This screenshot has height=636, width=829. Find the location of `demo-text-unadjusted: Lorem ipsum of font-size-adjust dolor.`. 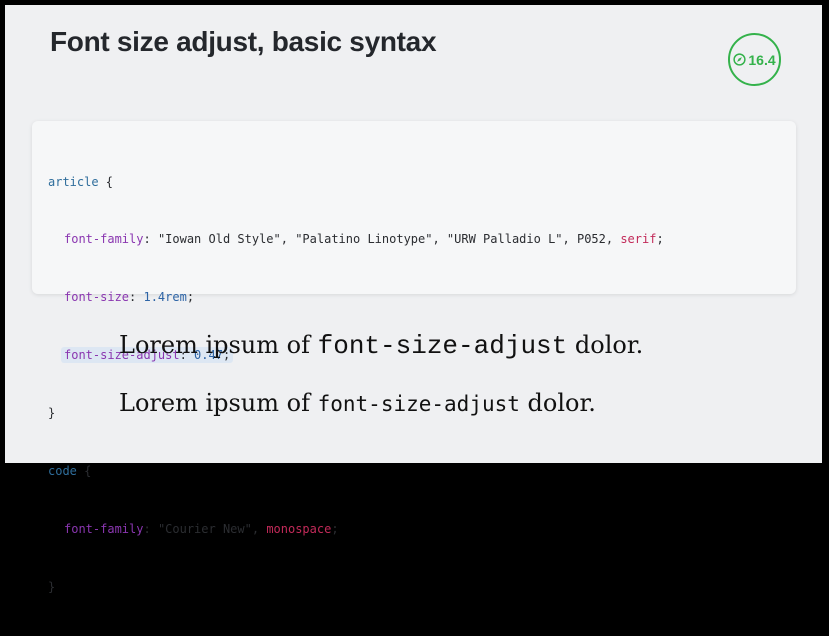

demo-text-unadjusted: Lorem ipsum of font-size-adjust dolor. is located at coordinates (381, 346).